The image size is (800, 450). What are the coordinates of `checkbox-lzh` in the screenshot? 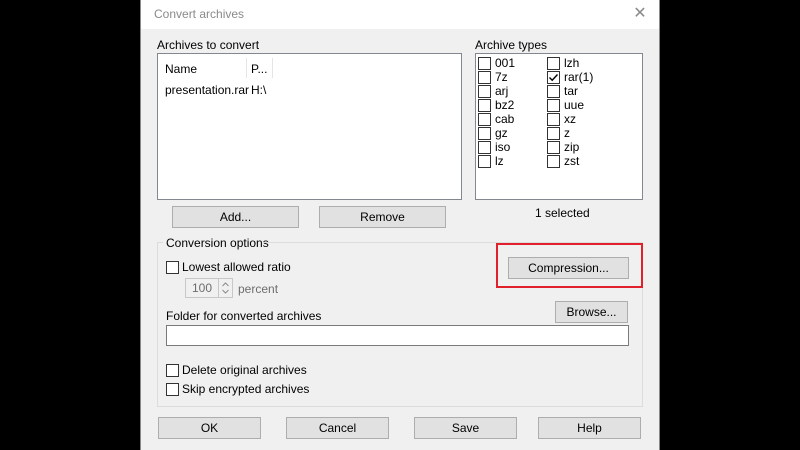 It's located at (553, 63).